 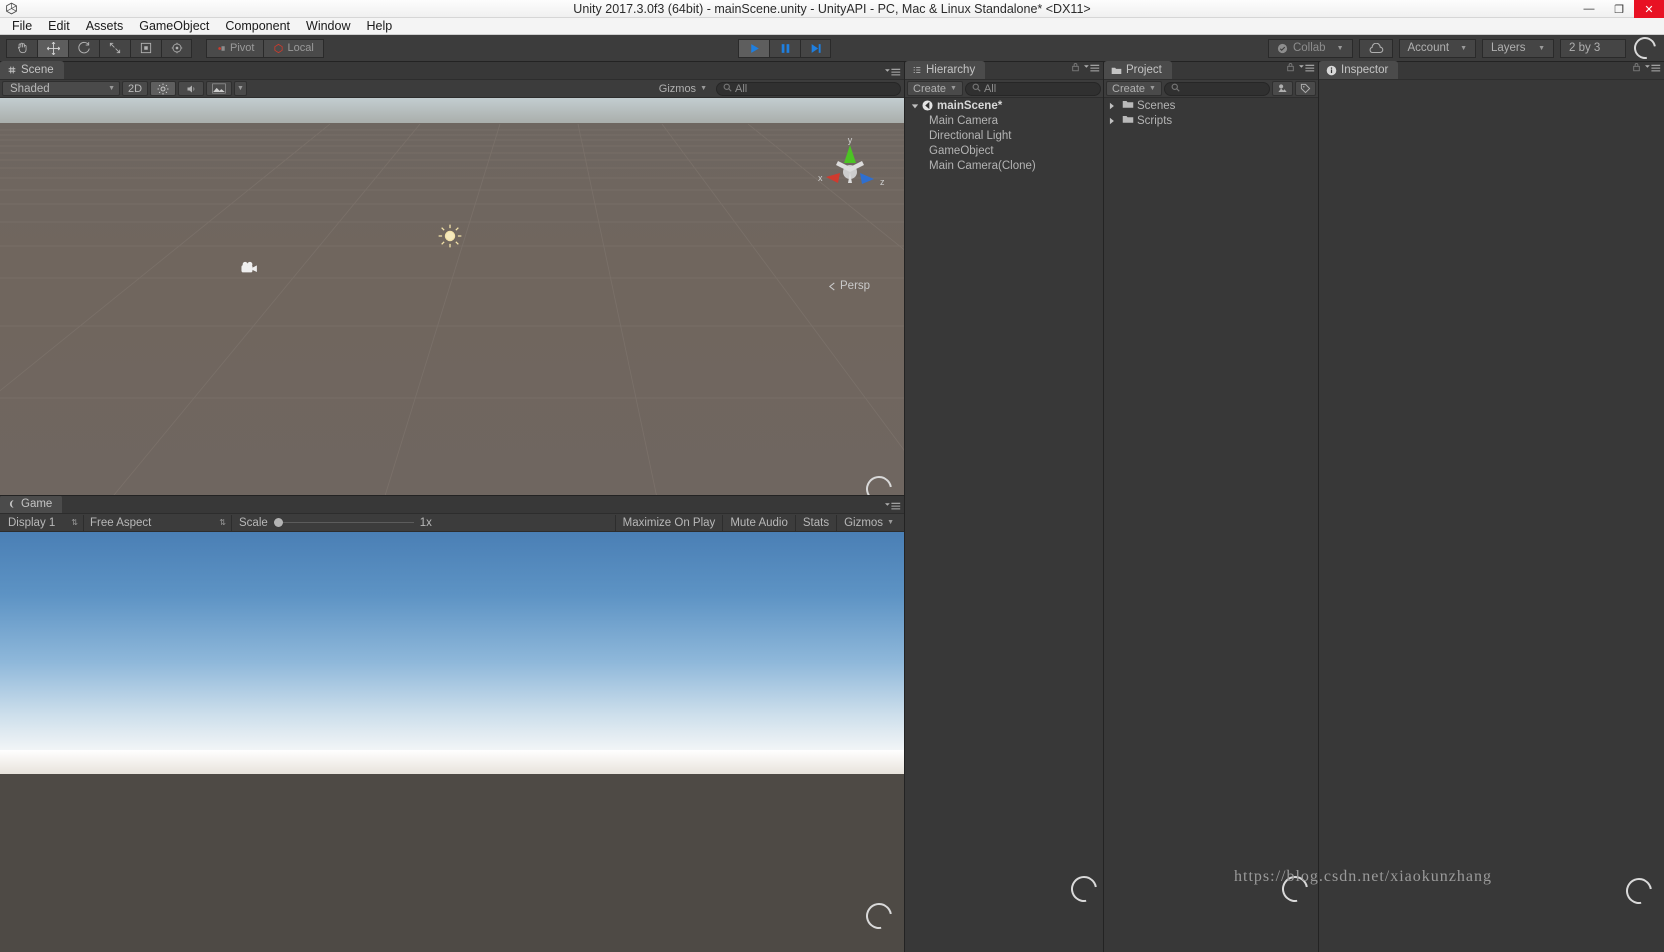 I want to click on play-button, so click(x=753, y=48).